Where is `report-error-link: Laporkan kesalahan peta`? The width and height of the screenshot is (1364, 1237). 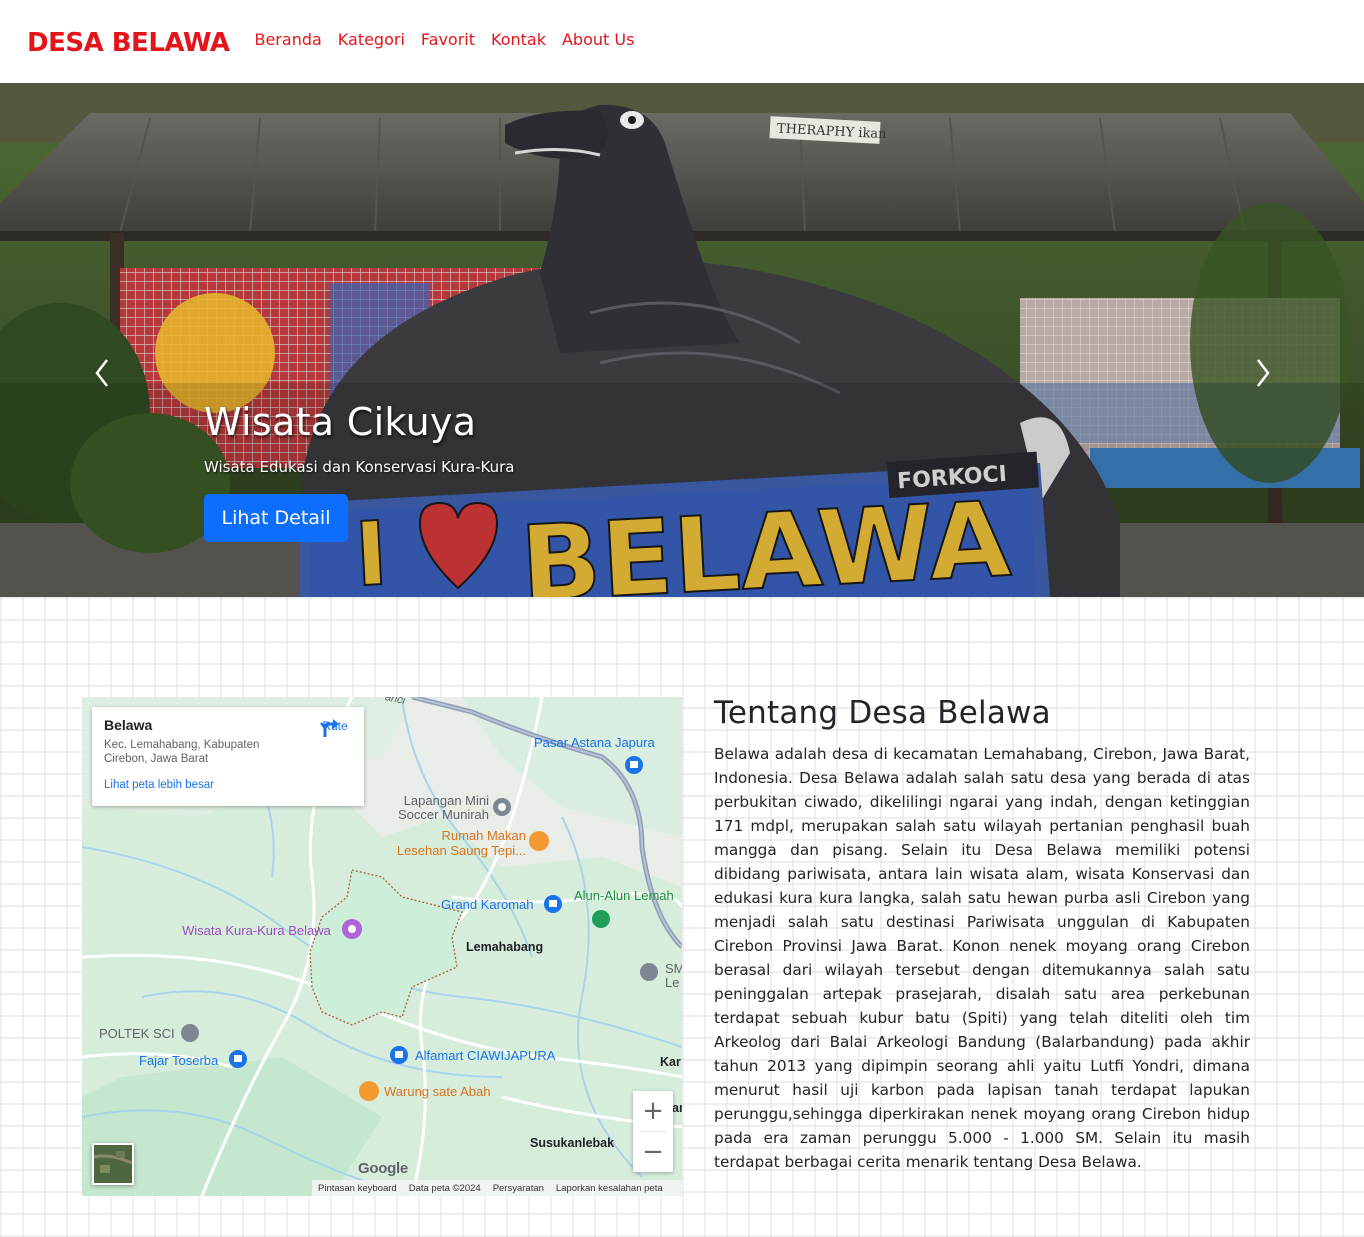
report-error-link: Laporkan kesalahan peta is located at coordinates (609, 1188).